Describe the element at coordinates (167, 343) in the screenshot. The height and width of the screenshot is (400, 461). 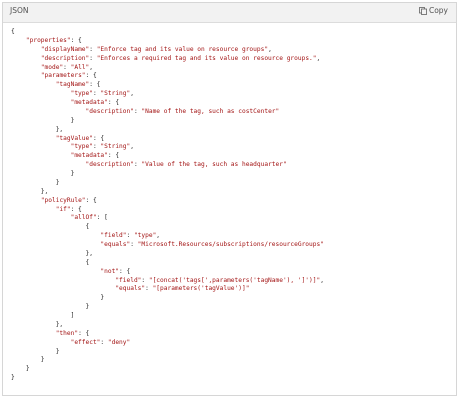
I see `code-line: "effect": "deny"` at that location.